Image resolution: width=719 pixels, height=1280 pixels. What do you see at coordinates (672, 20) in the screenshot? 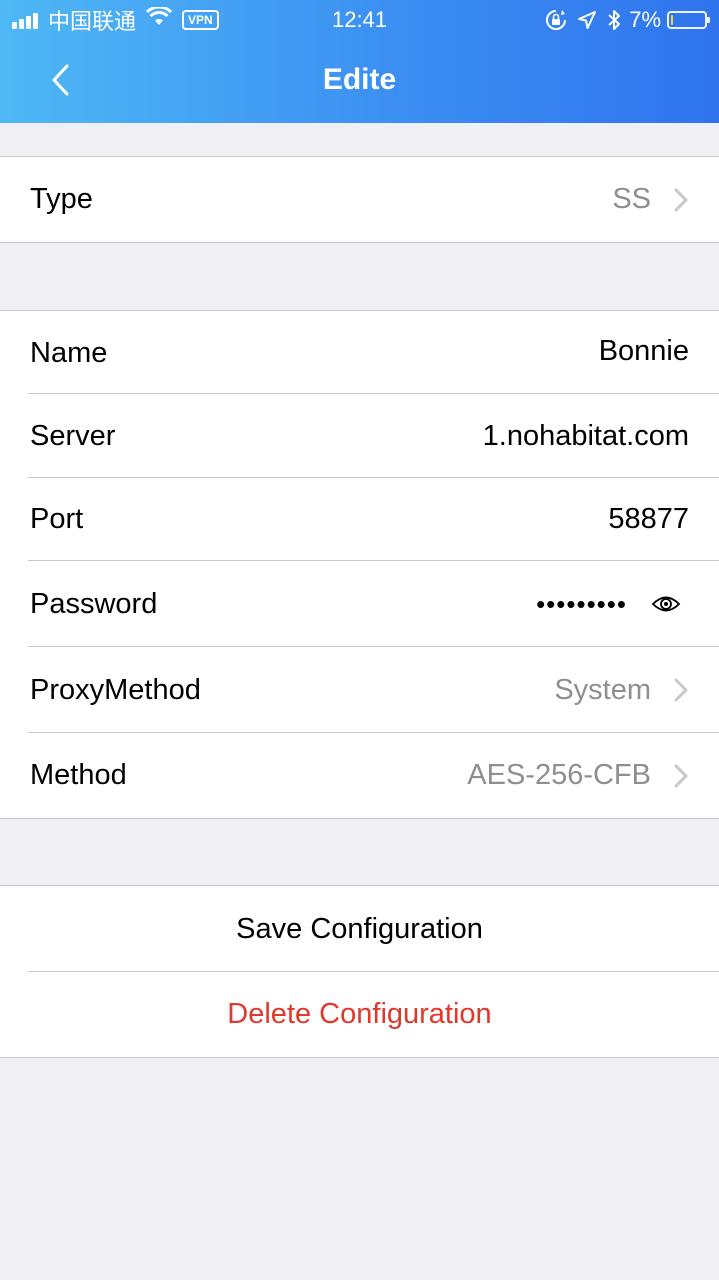
I see `battery-level` at bounding box center [672, 20].